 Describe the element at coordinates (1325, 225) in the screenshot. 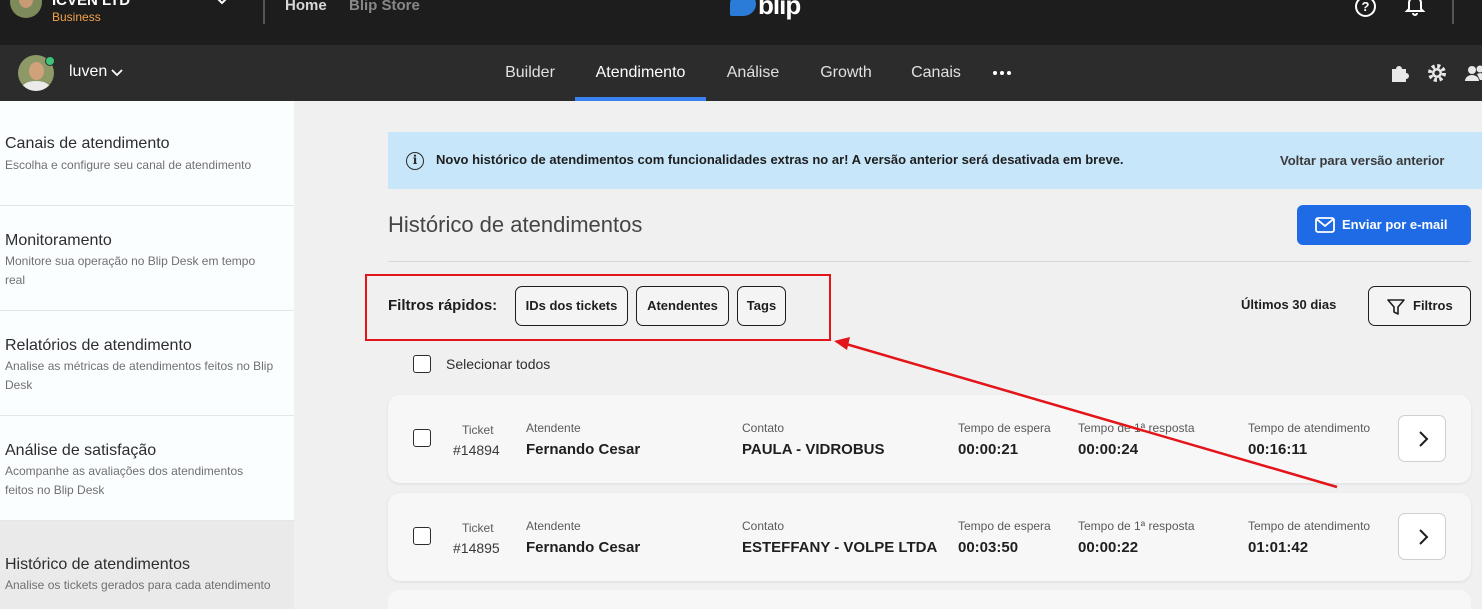

I see `mail-icon` at that location.